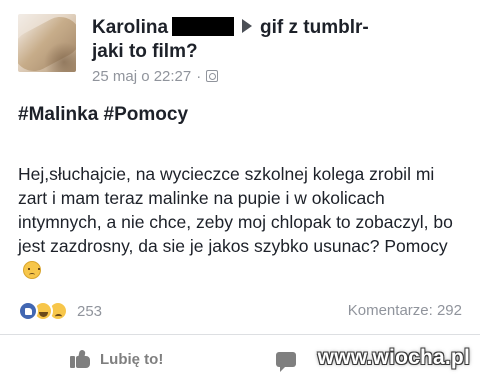 The height and width of the screenshot is (387, 480). I want to click on group-title-continued: jaki to film?, so click(272, 52).